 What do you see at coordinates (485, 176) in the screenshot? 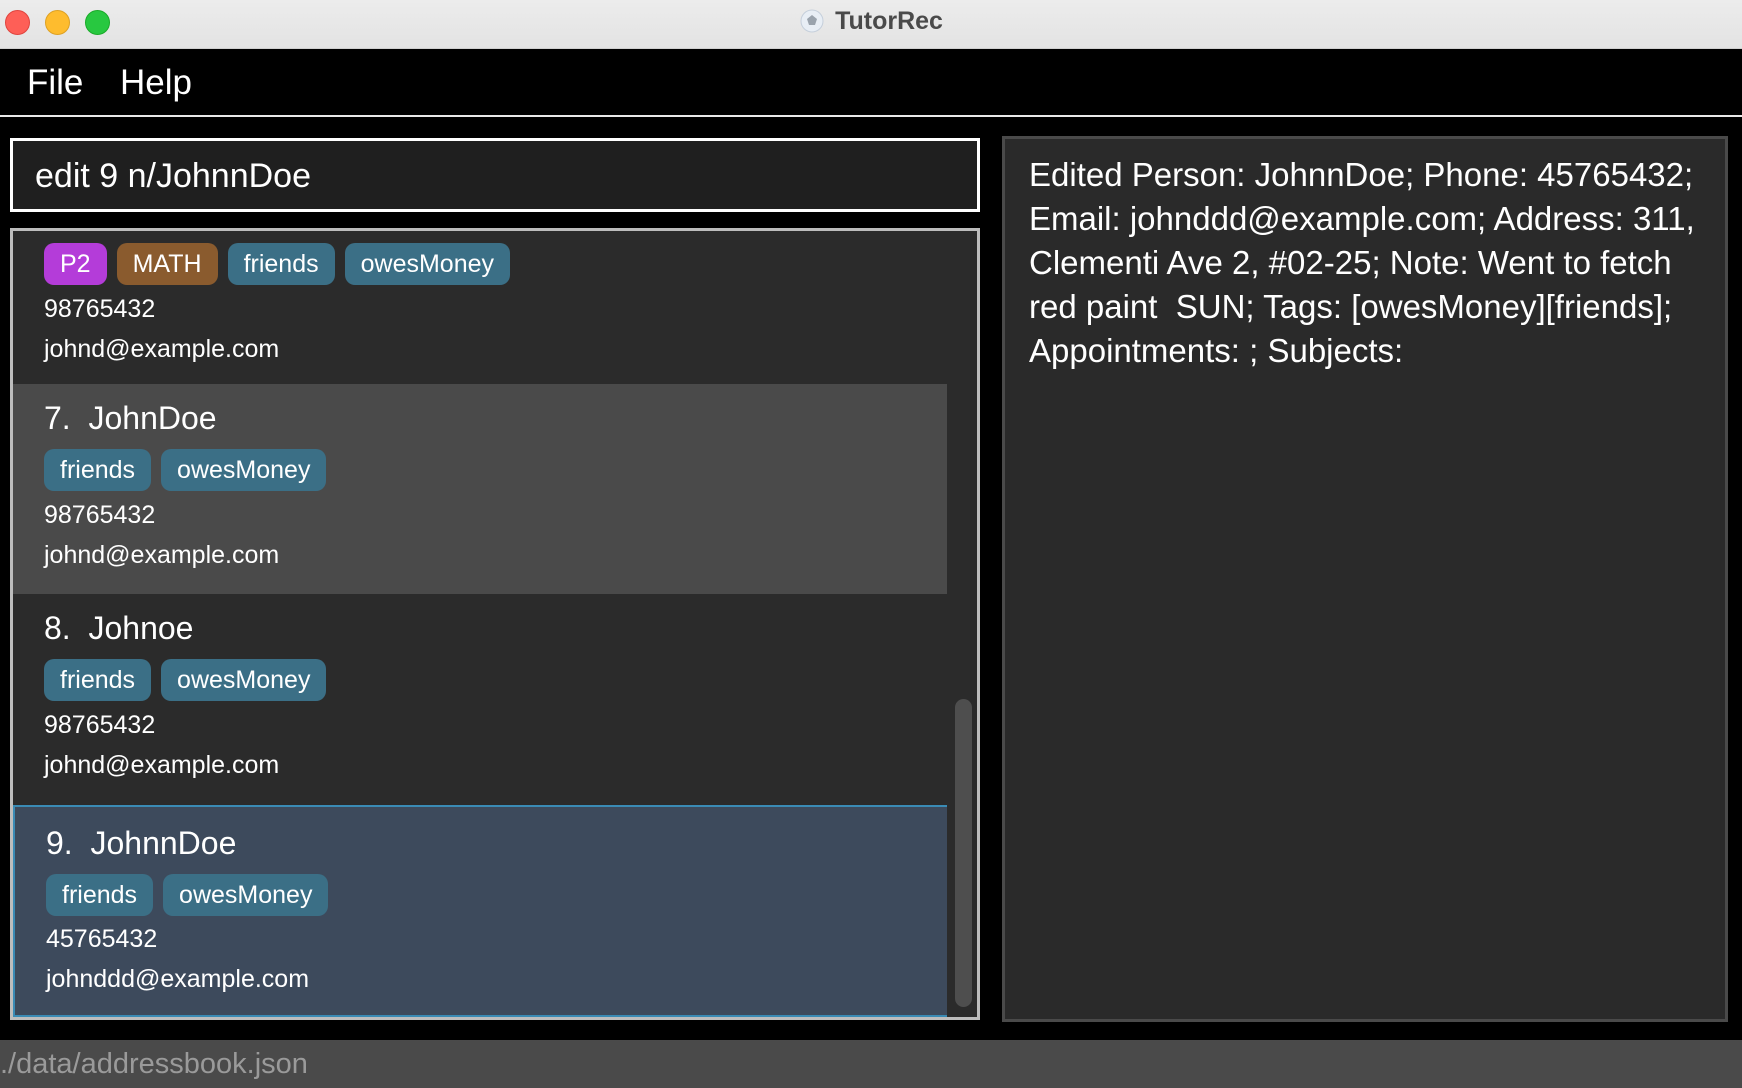
I see `command-input` at bounding box center [485, 176].